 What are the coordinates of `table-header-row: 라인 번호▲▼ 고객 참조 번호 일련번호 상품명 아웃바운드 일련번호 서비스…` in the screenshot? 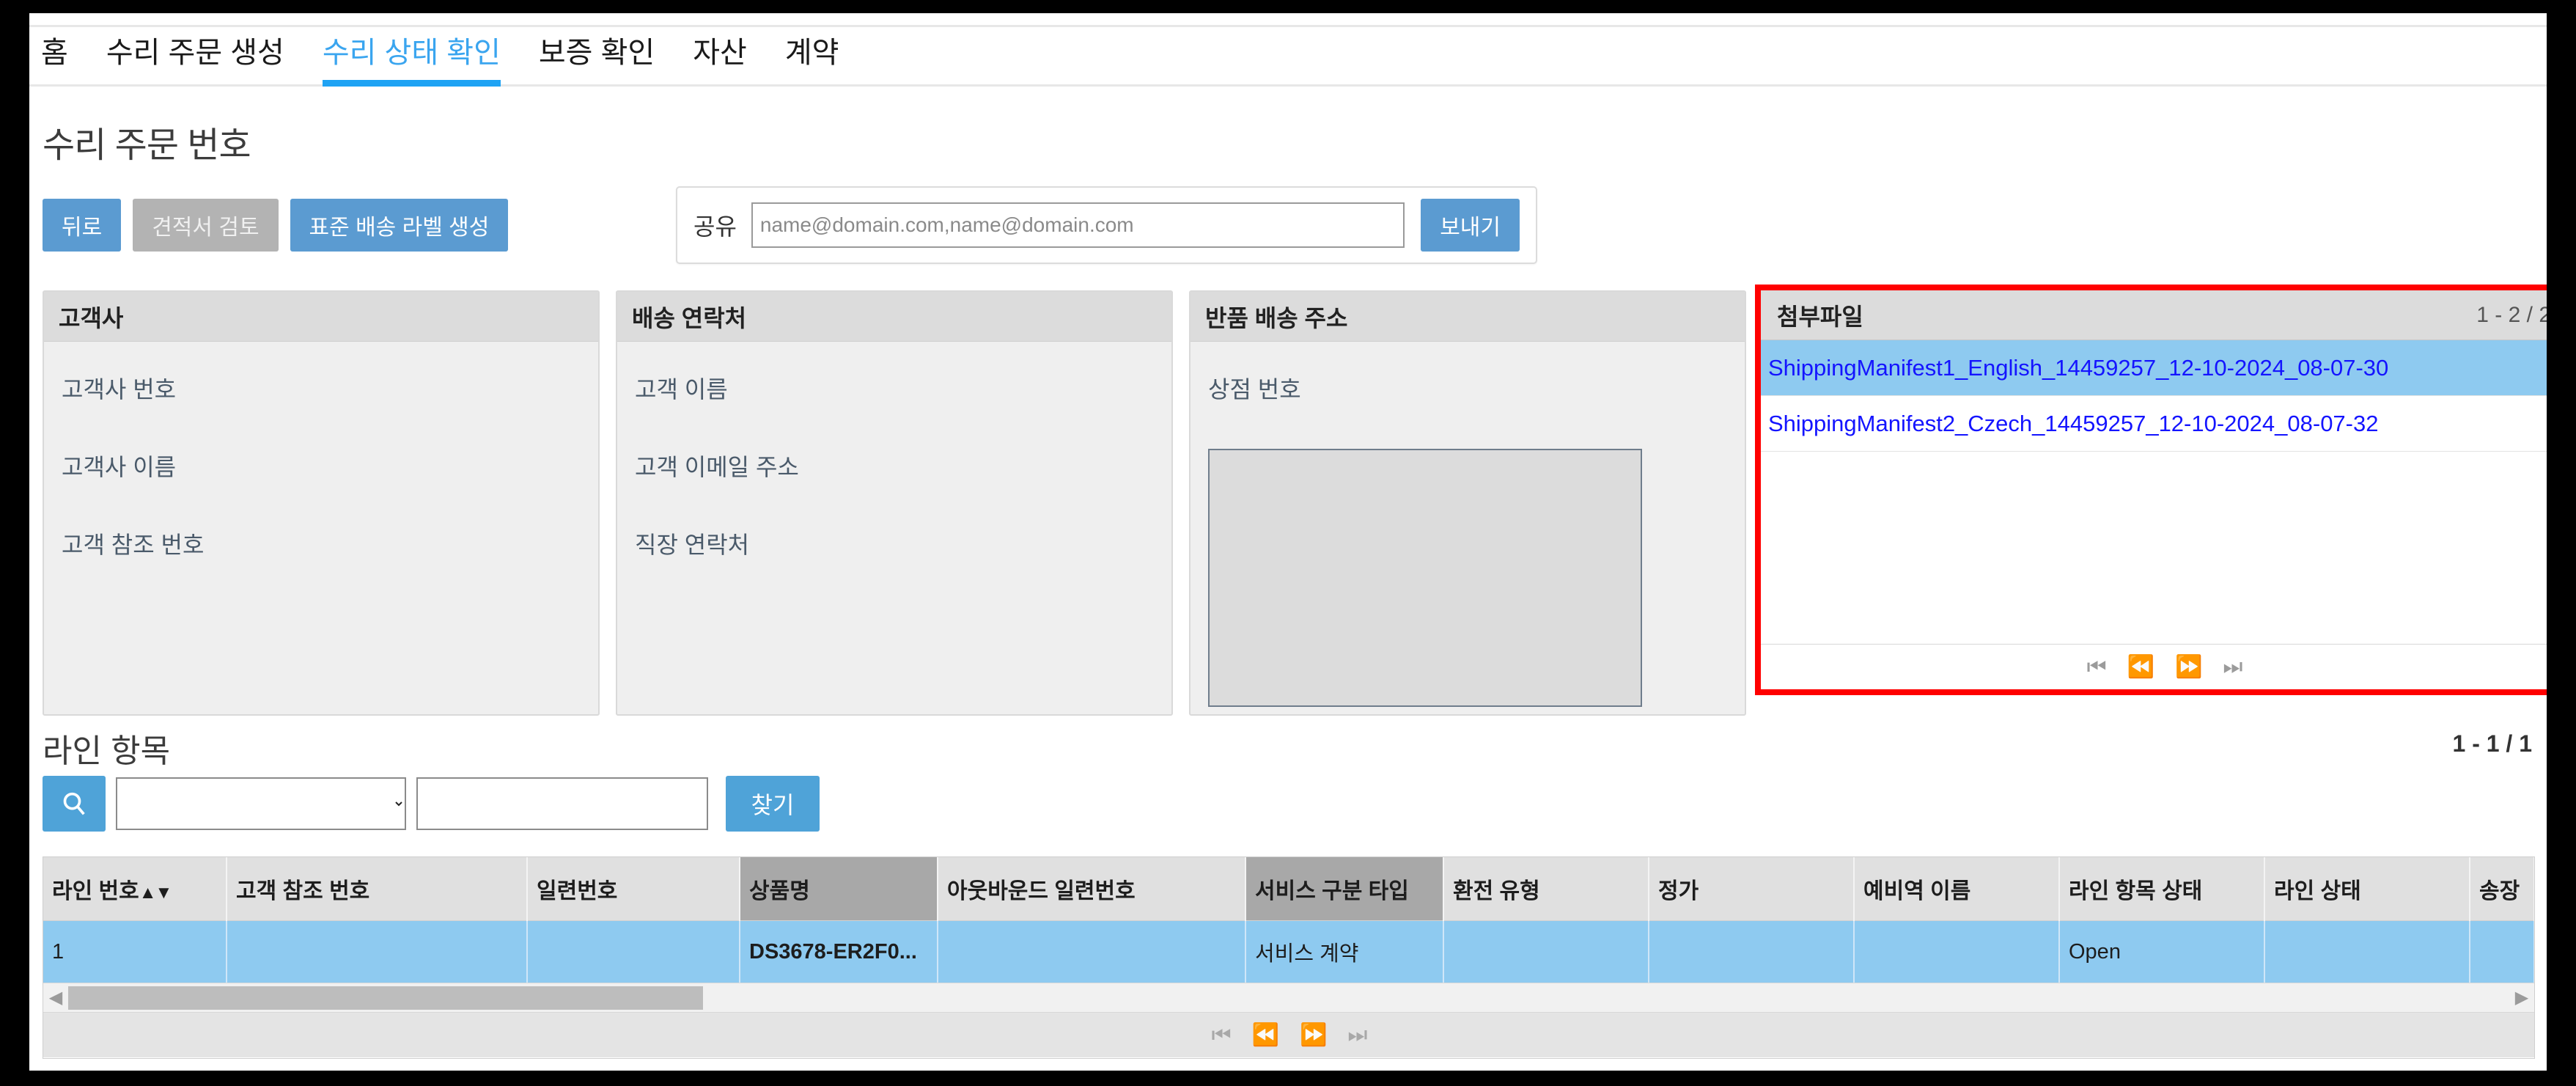 It's located at (1288, 889).